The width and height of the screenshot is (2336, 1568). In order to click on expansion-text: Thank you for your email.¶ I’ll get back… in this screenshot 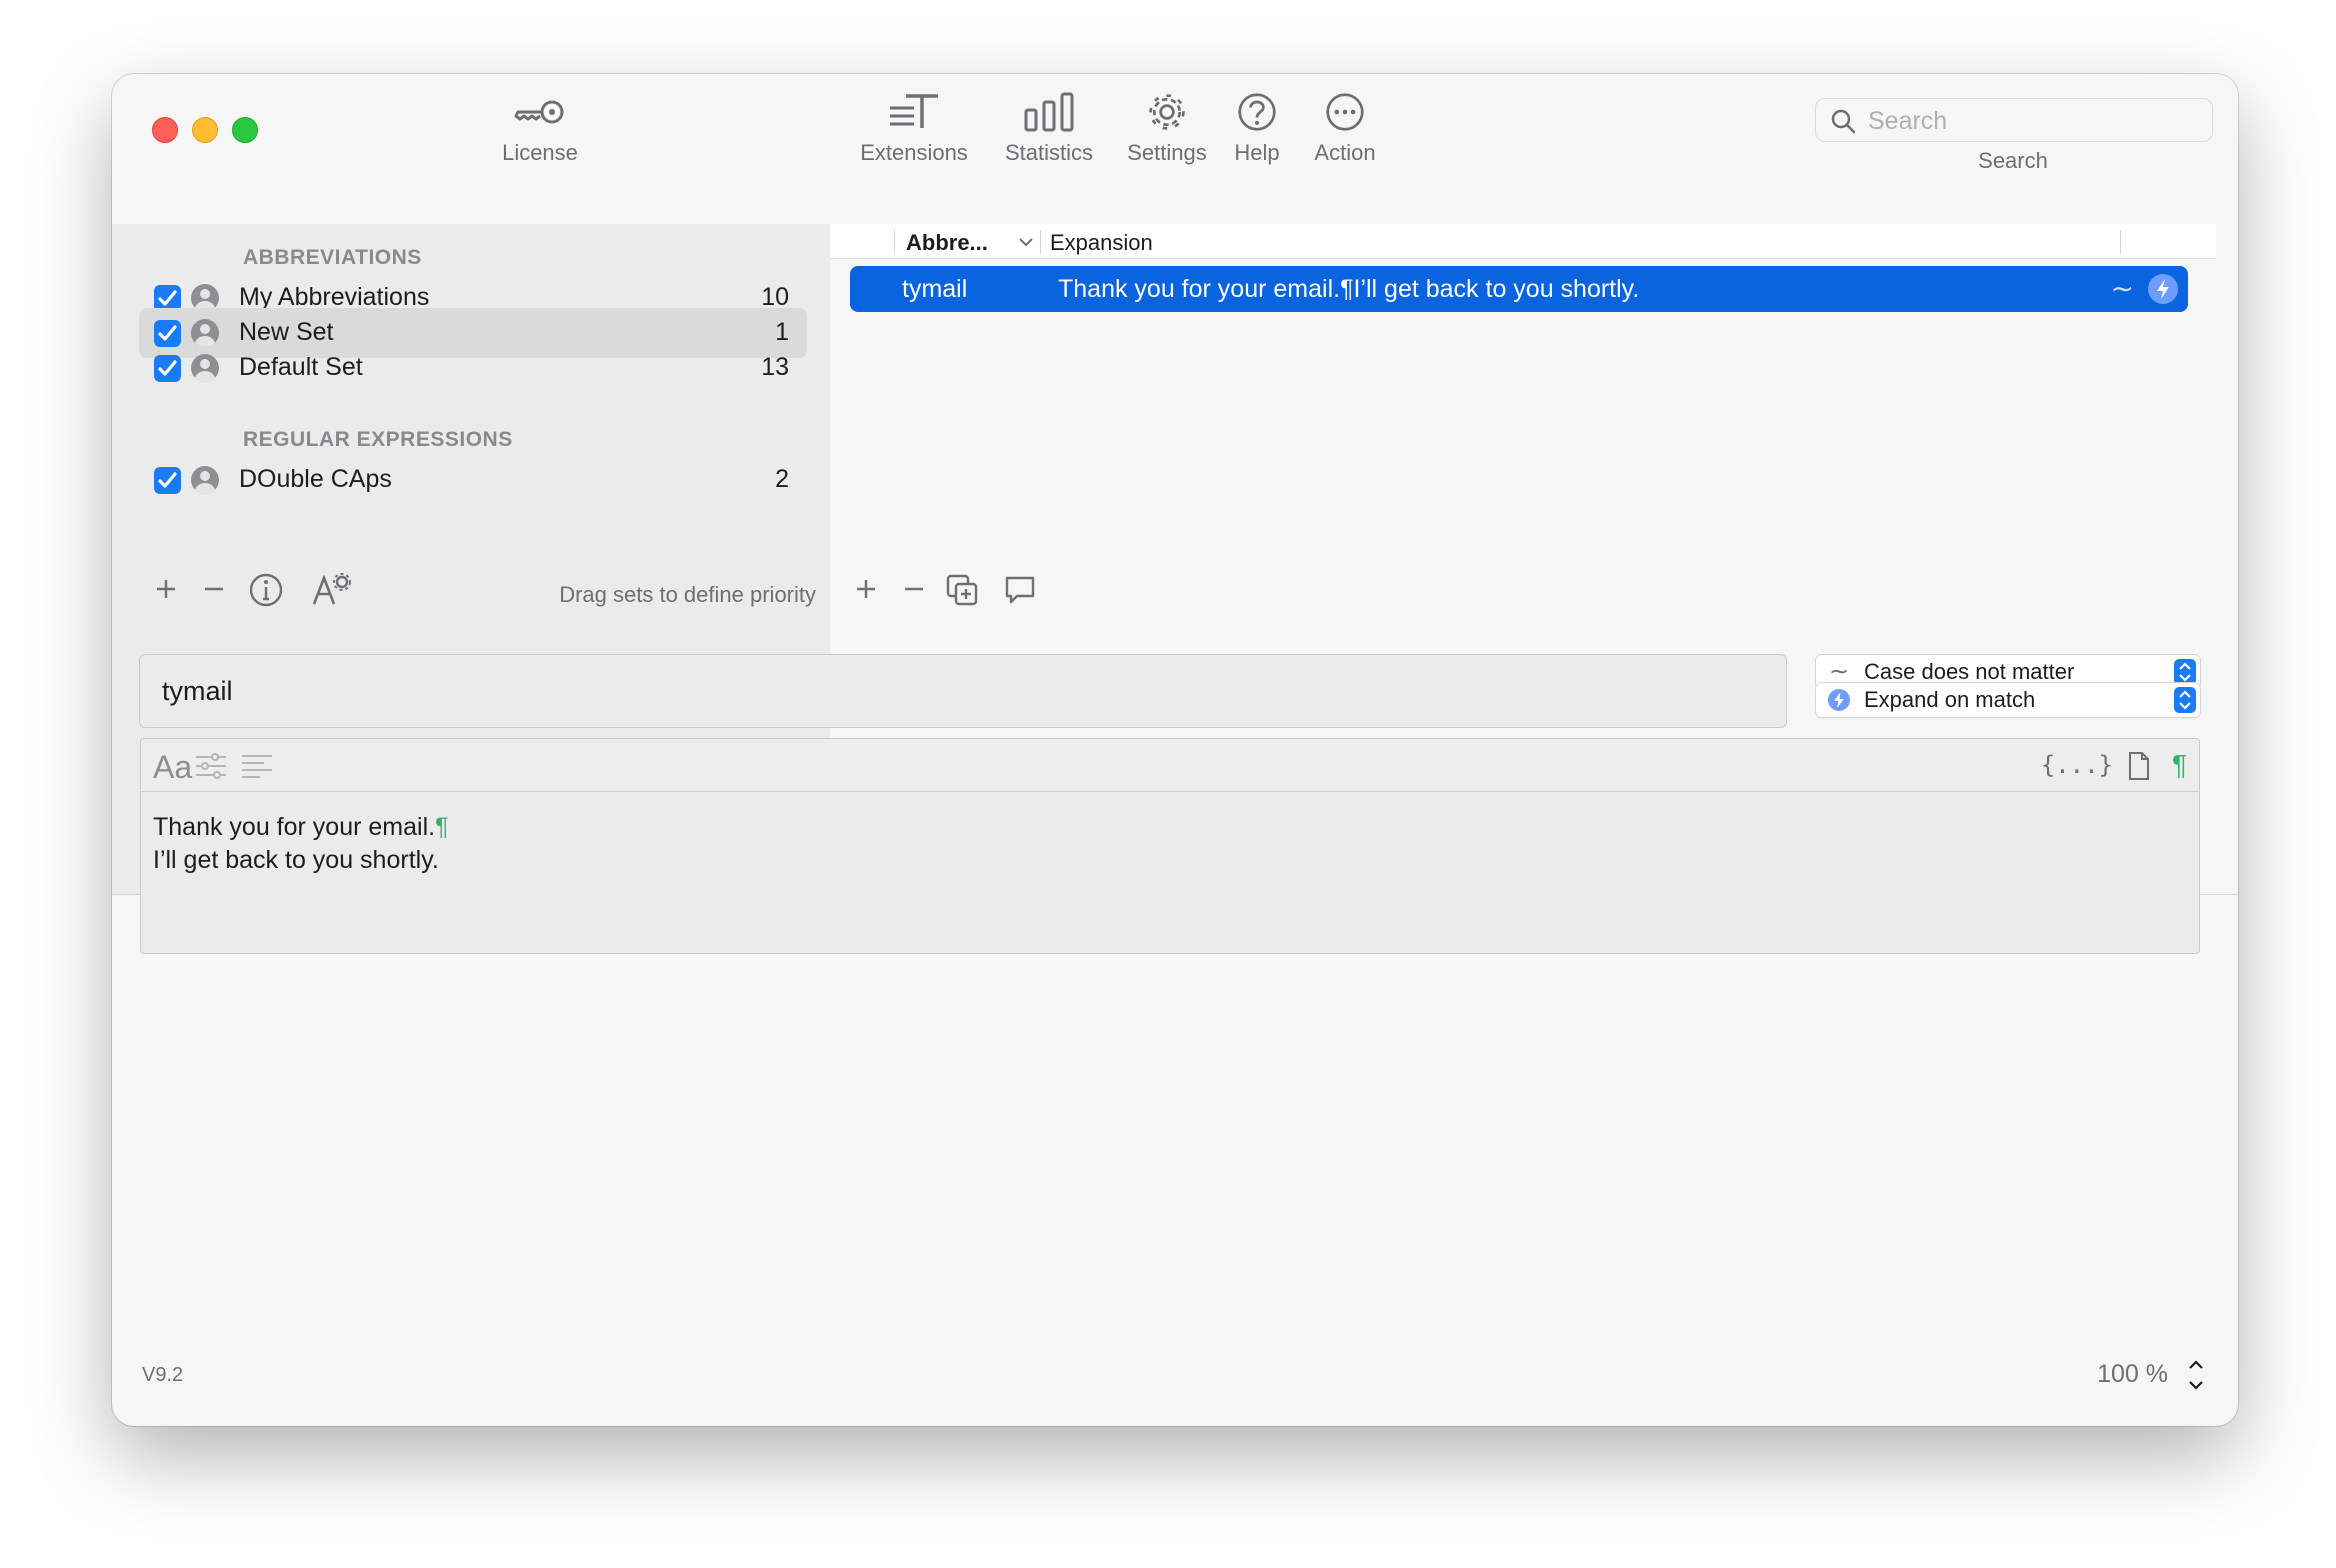, I will do `click(301, 844)`.